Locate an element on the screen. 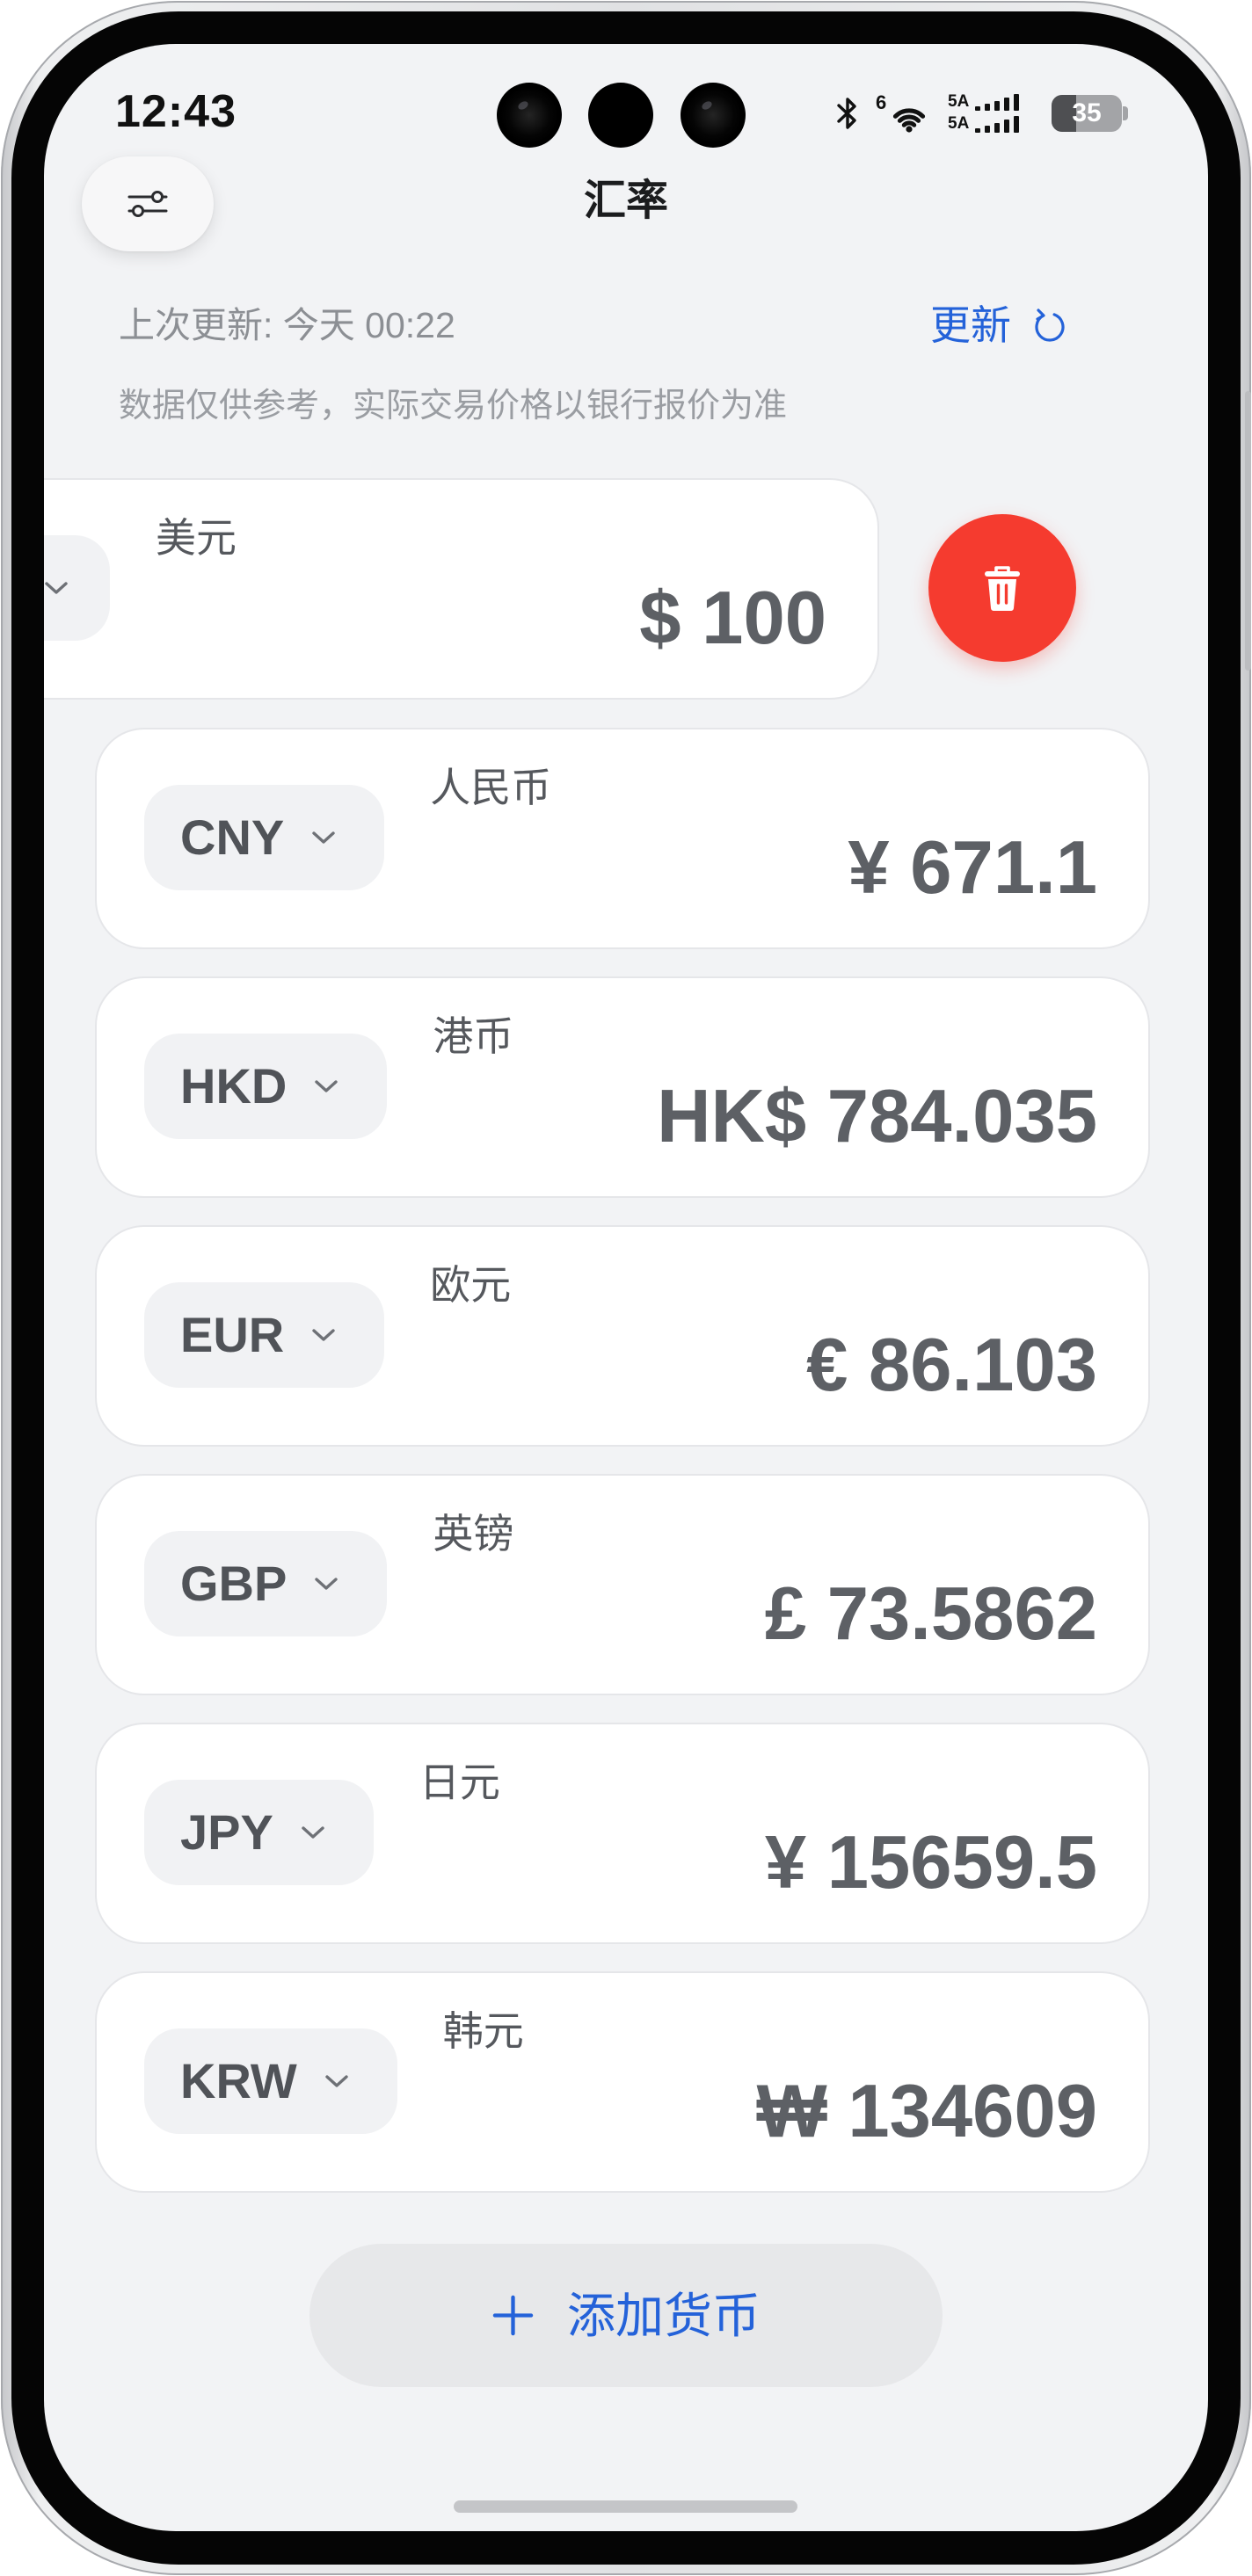  currency-name: 日元 is located at coordinates (459, 1782).